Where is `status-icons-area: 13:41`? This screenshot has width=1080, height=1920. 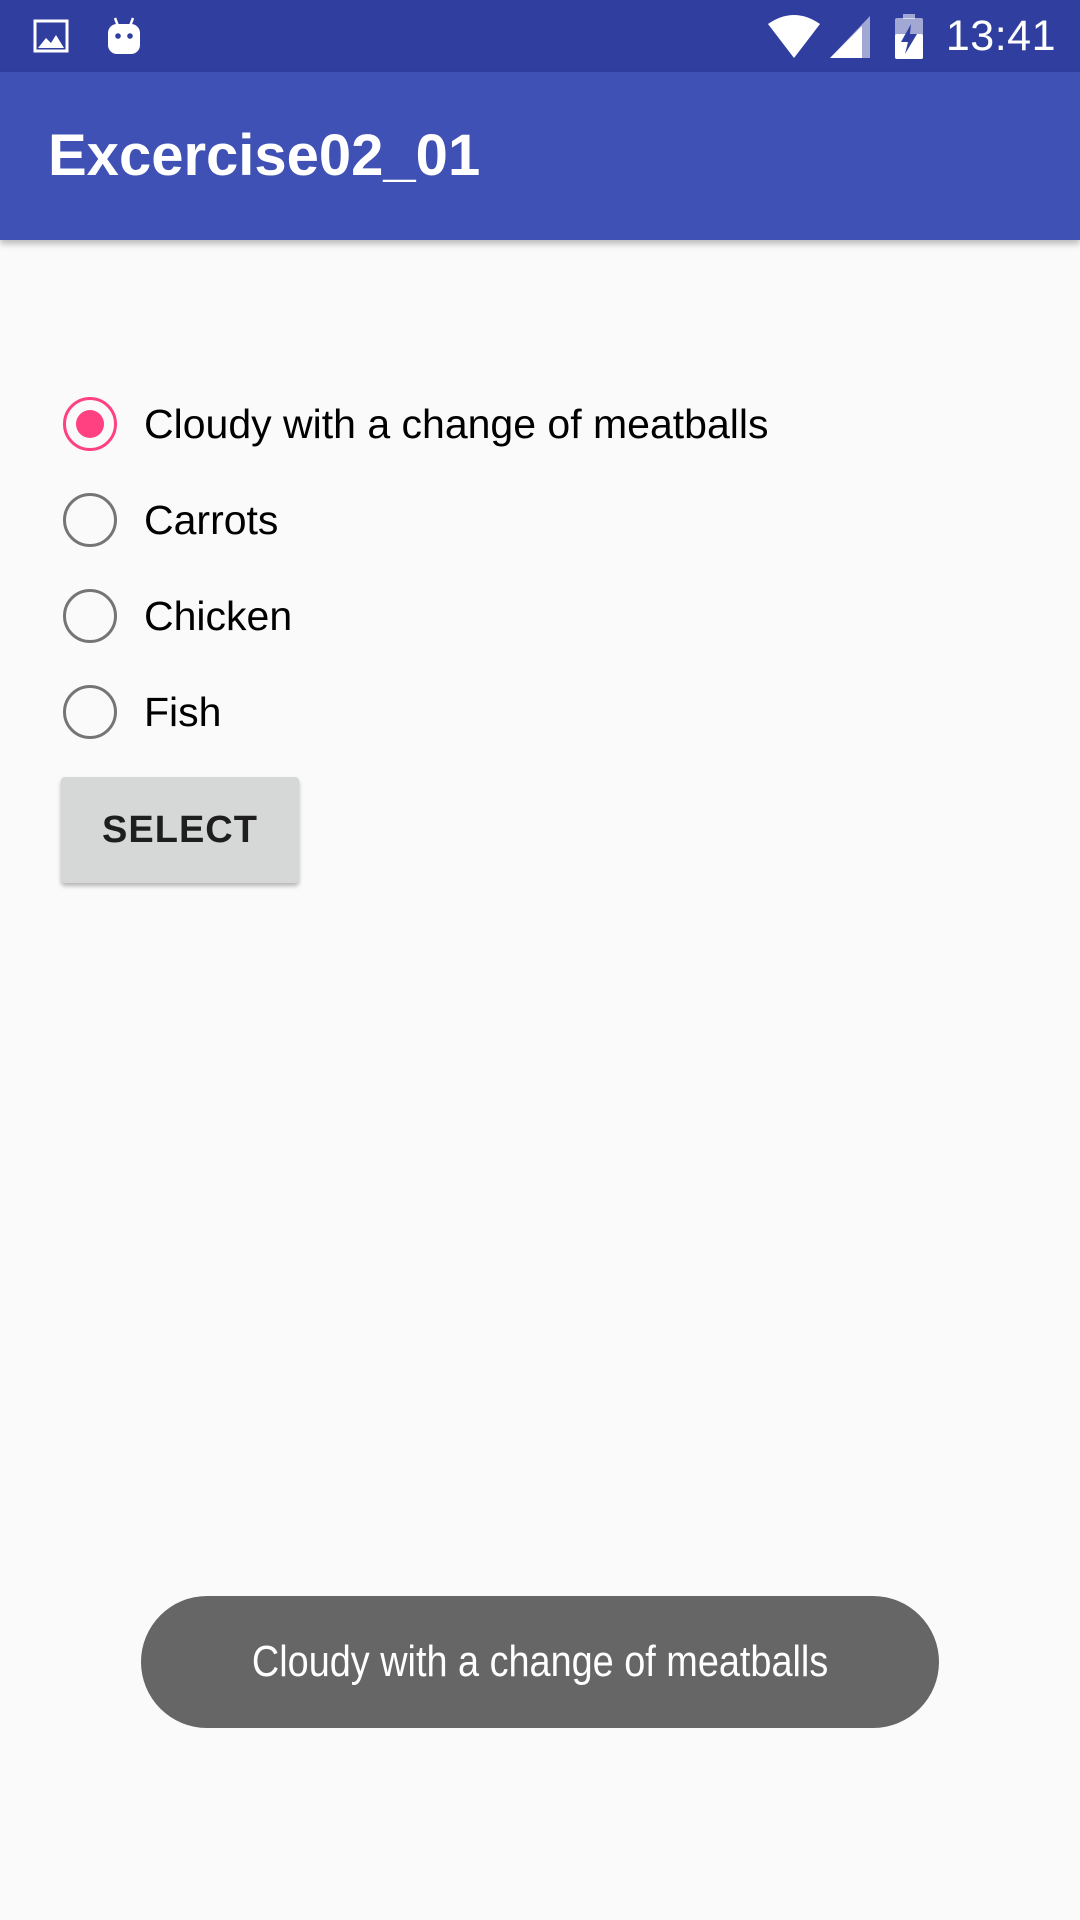 status-icons-area: 13:41 is located at coordinates (911, 36).